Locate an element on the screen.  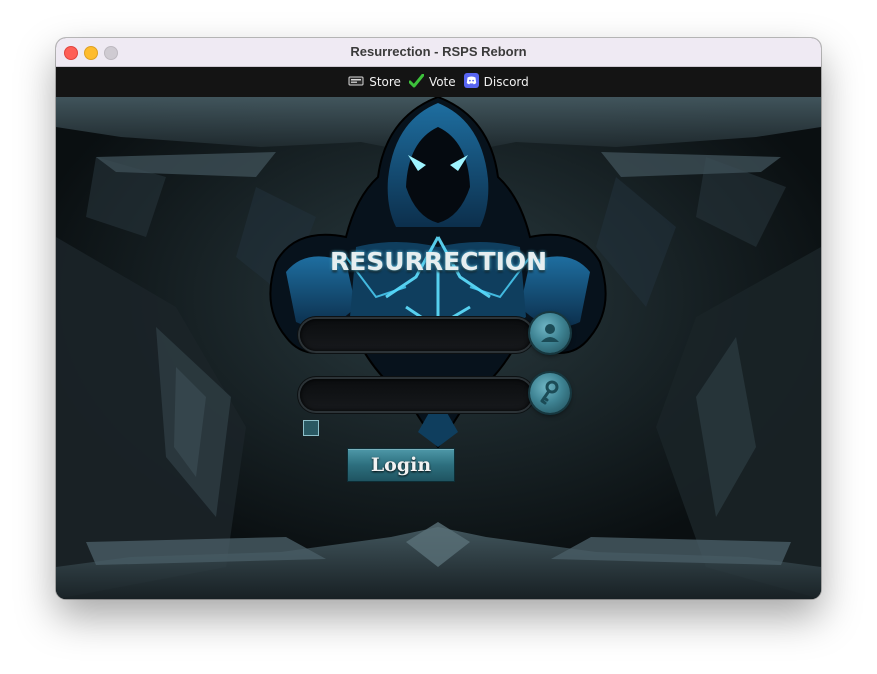
password-field is located at coordinates (416, 395).